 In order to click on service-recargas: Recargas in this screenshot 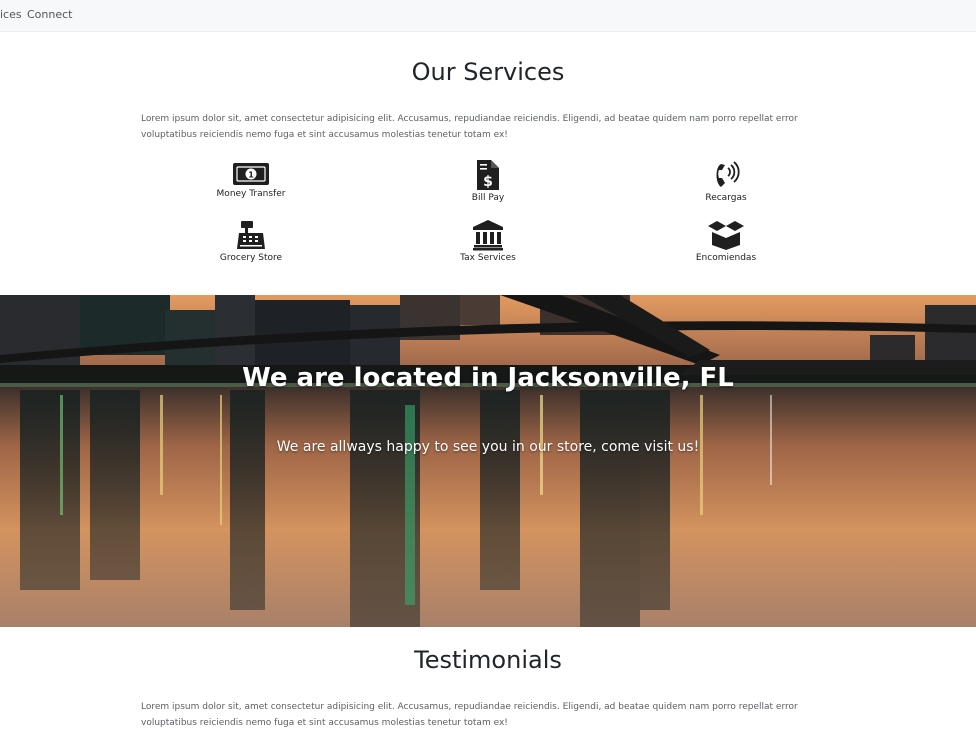, I will do `click(726, 188)`.